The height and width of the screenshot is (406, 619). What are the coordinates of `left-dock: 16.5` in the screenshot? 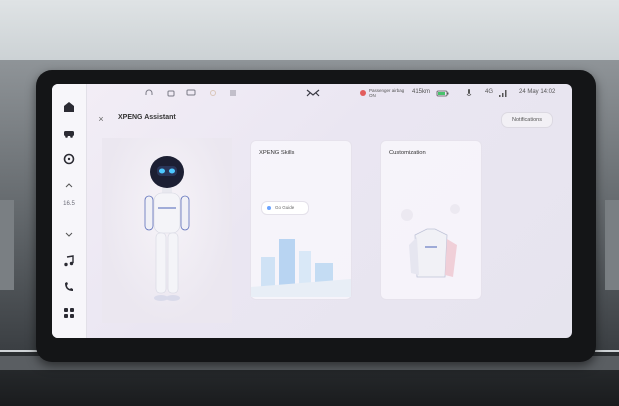 It's located at (69, 211).